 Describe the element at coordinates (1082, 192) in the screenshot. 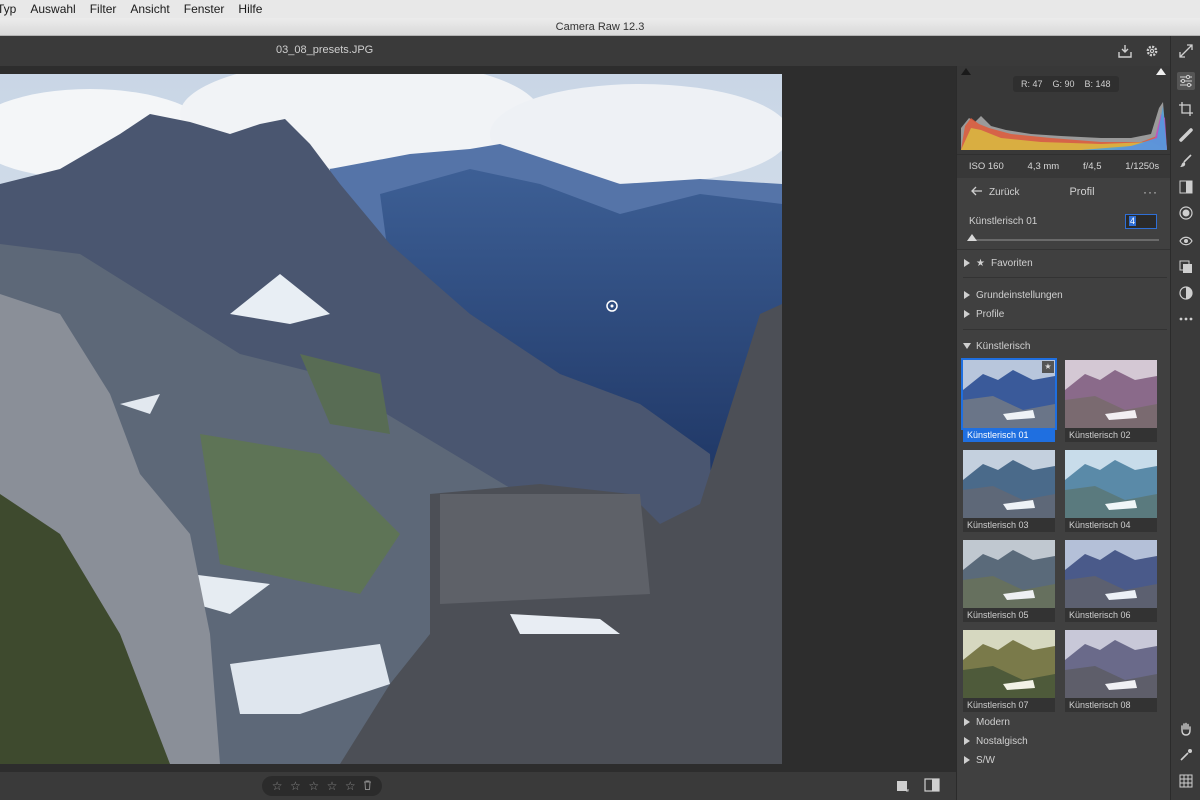

I see `panel-title: Profil` at that location.